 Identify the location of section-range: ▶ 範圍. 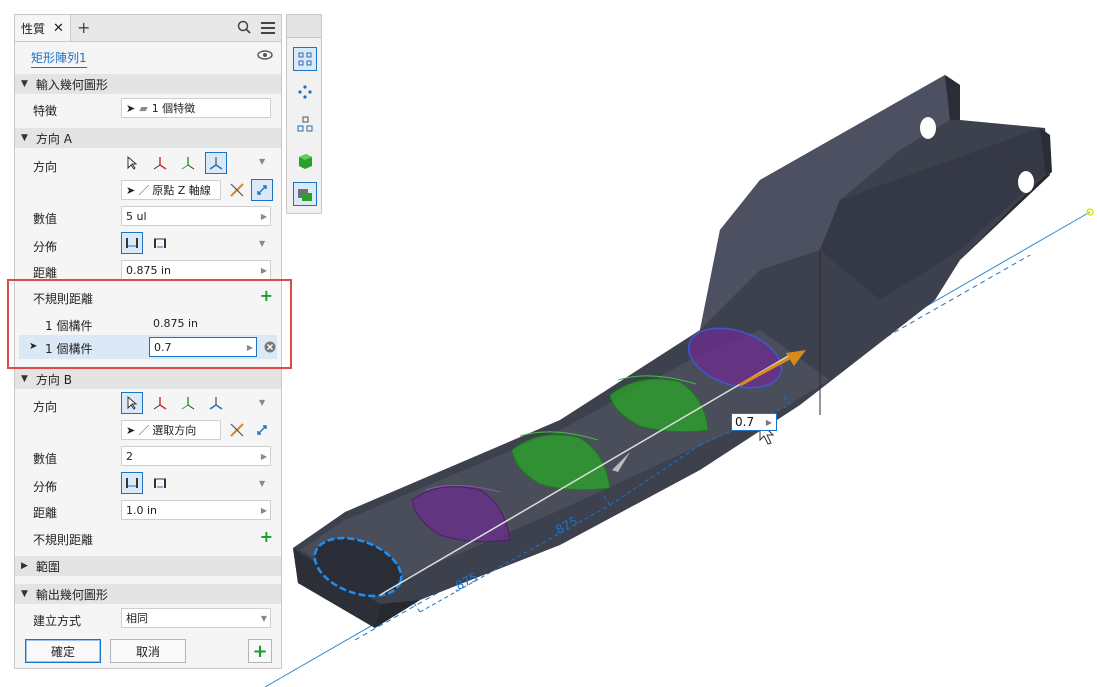
(148, 566).